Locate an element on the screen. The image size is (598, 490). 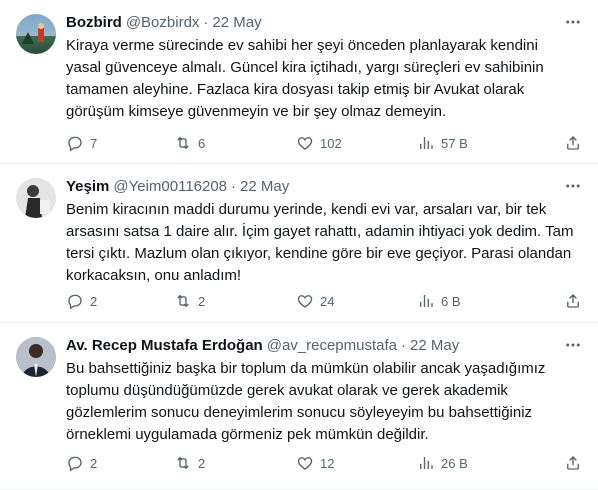
display-name: Av. Recep Mustafa Erdoğan is located at coordinates (164, 345).